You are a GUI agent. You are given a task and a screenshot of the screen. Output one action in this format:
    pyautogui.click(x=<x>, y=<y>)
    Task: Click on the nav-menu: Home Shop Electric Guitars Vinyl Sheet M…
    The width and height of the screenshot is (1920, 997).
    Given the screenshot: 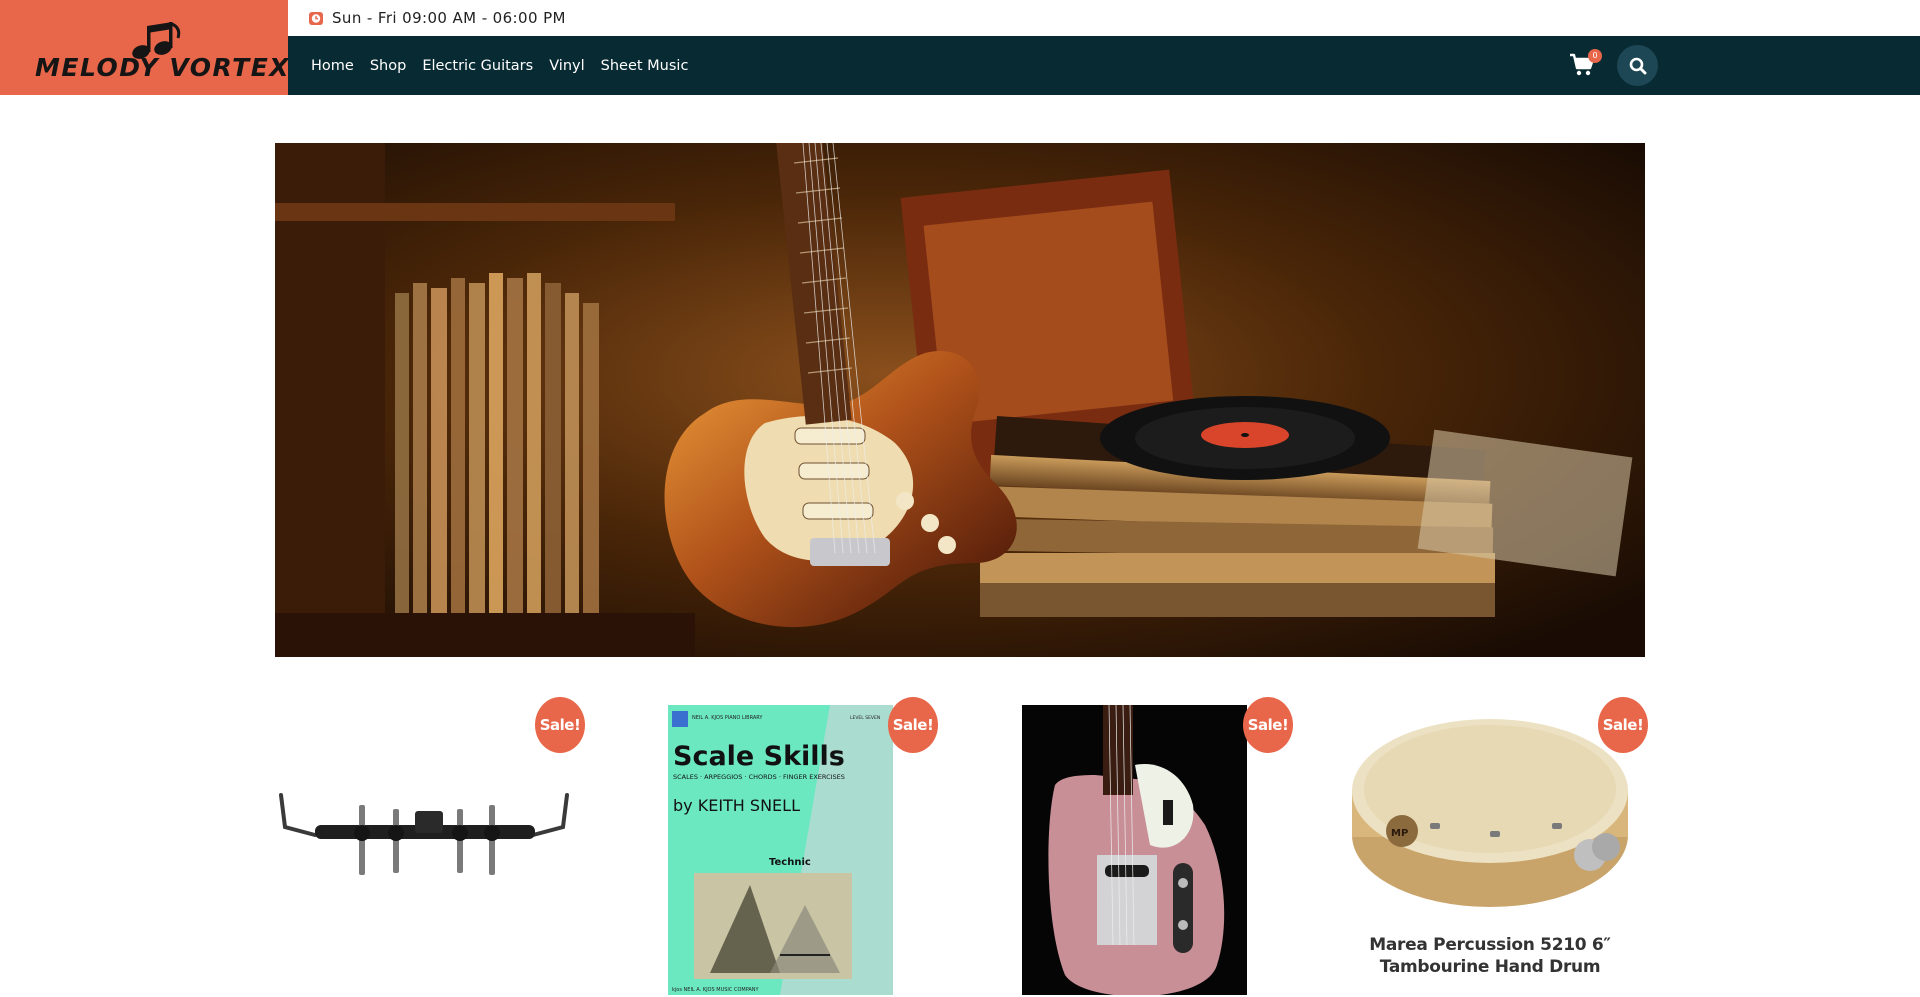 What is the action you would take?
    pyautogui.click(x=499, y=65)
    